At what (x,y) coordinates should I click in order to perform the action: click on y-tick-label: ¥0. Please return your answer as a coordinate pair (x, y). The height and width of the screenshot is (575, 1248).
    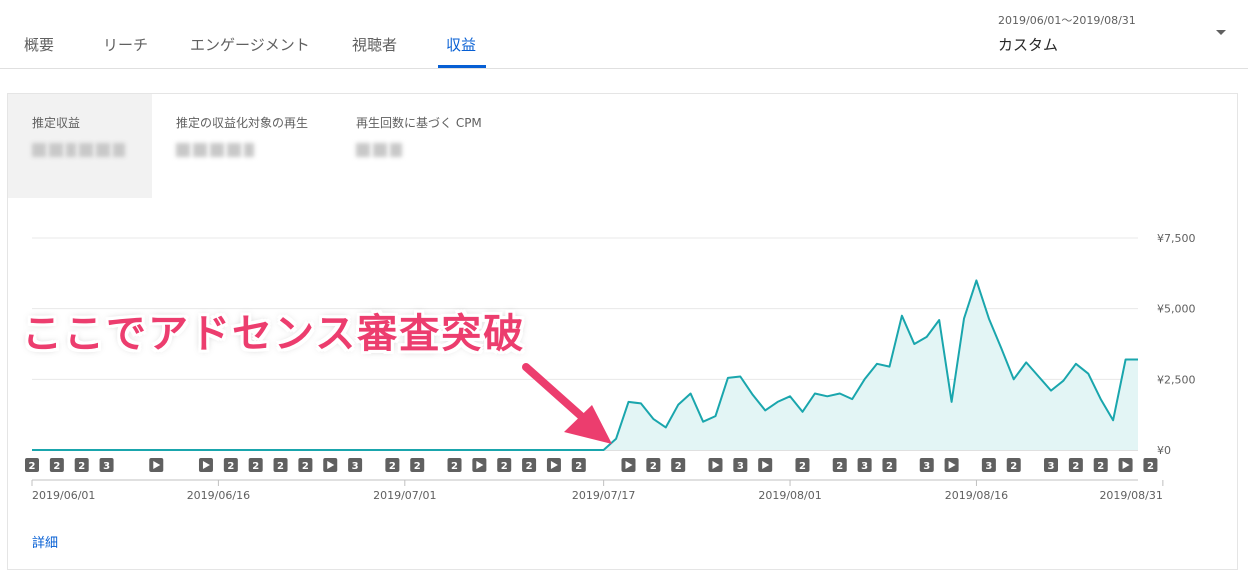
    Looking at the image, I should click on (1164, 450).